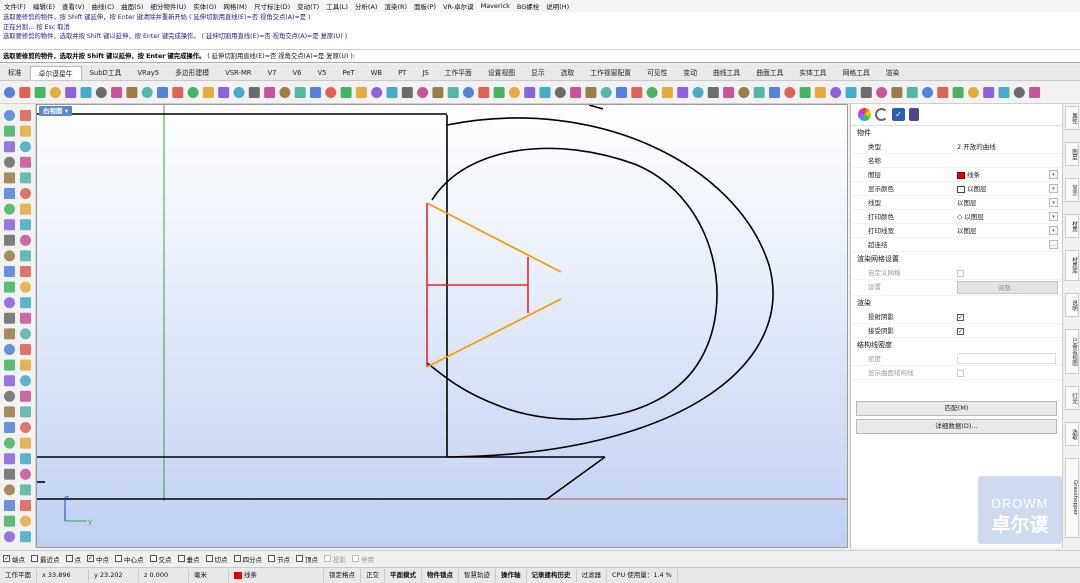 The image size is (1080, 583). Describe the element at coordinates (376, 73) in the screenshot. I see `tab-10: WB` at that location.